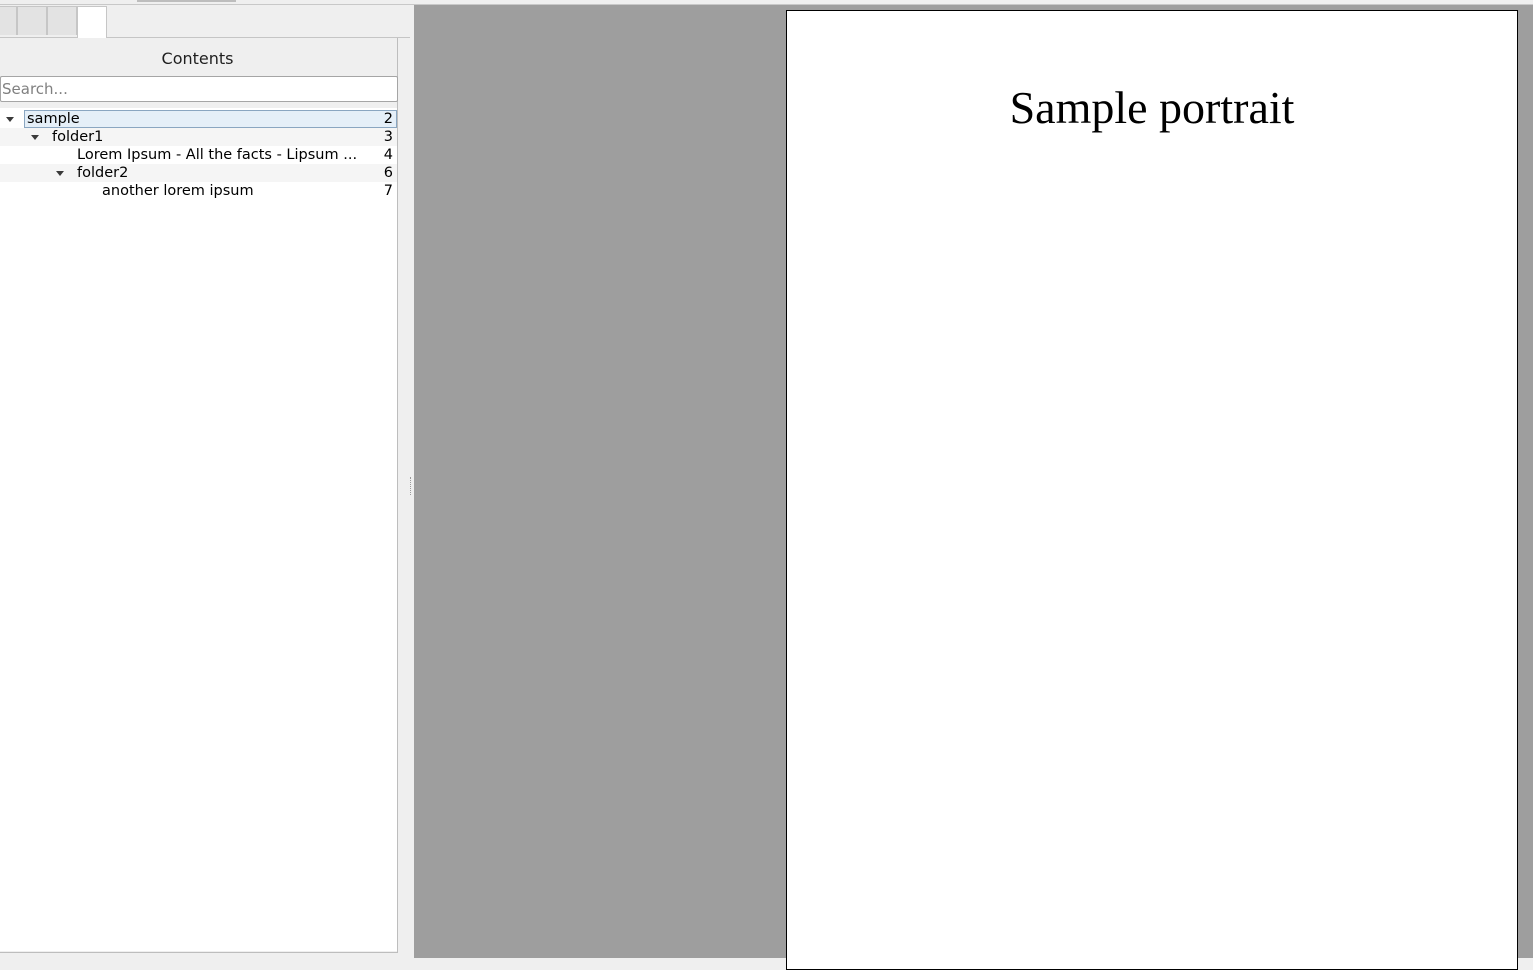  What do you see at coordinates (78, 137) in the screenshot?
I see `tree-item-label: folder1` at bounding box center [78, 137].